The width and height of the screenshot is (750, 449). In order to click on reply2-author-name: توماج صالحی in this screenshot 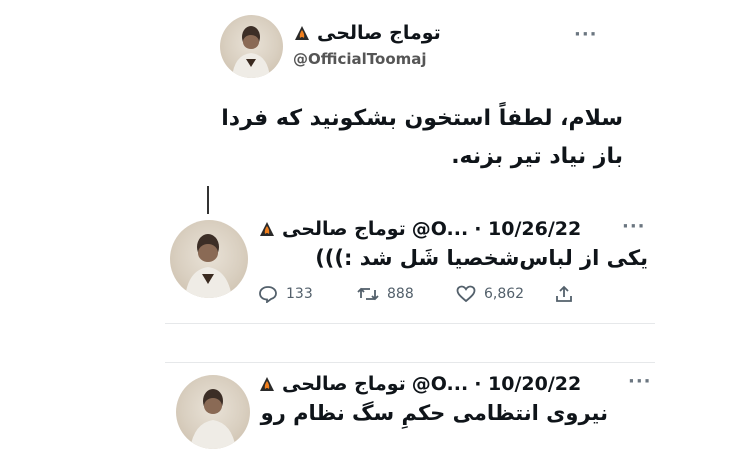, I will do `click(344, 384)`.